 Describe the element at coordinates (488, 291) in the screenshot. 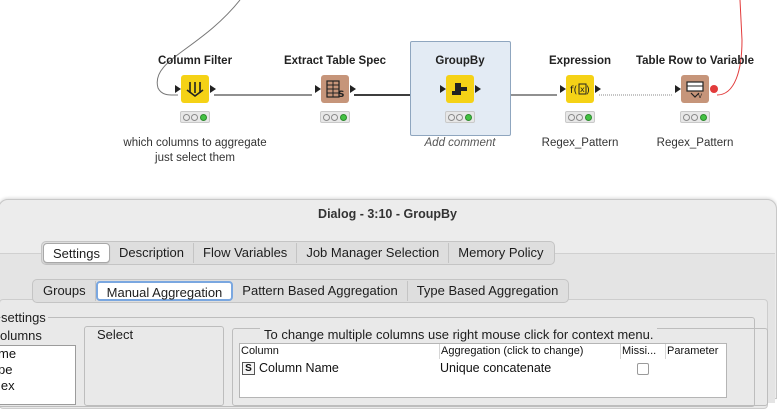

I see `tab-type-based-aggregation: Type Based Aggregation` at that location.